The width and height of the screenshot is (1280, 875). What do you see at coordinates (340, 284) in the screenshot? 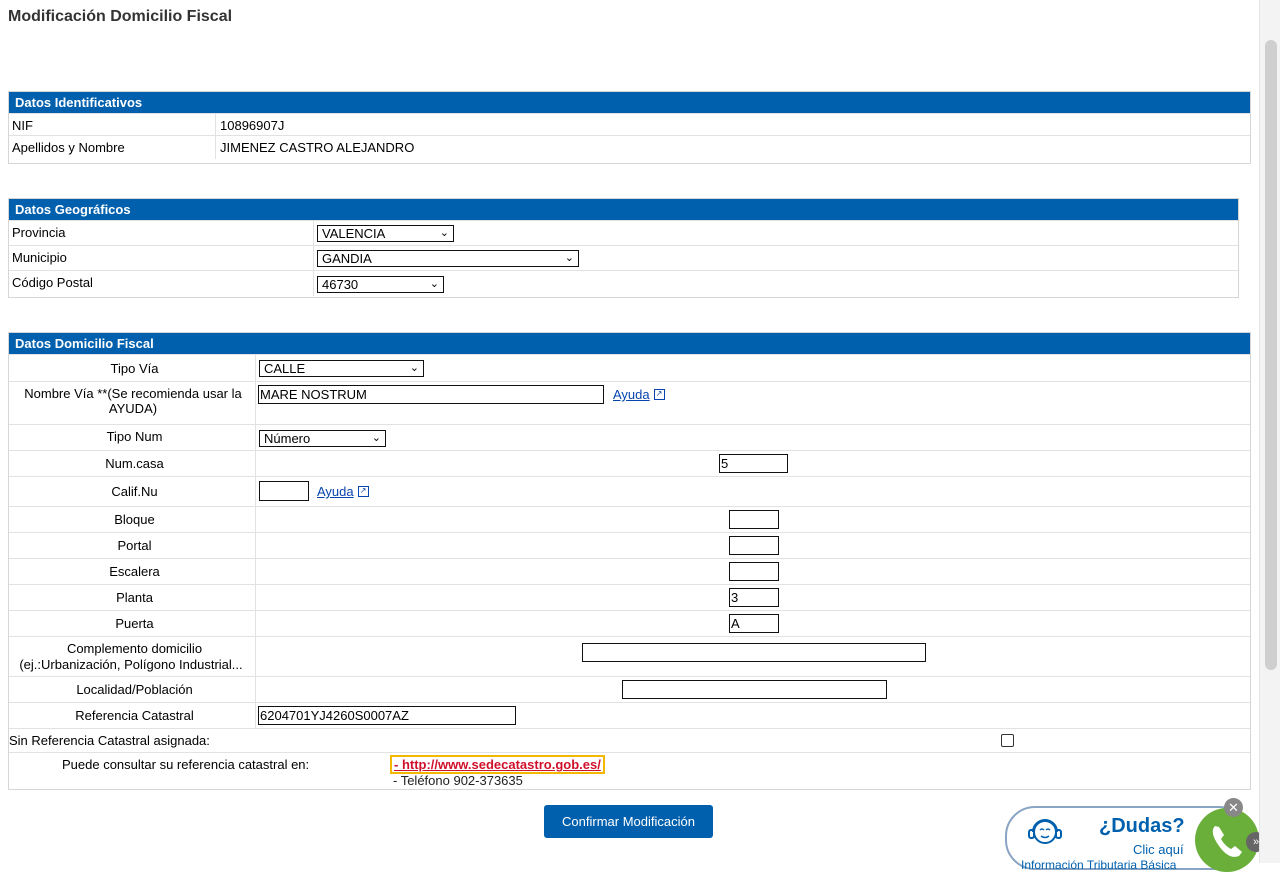
I see `cp-selected: 46730` at bounding box center [340, 284].